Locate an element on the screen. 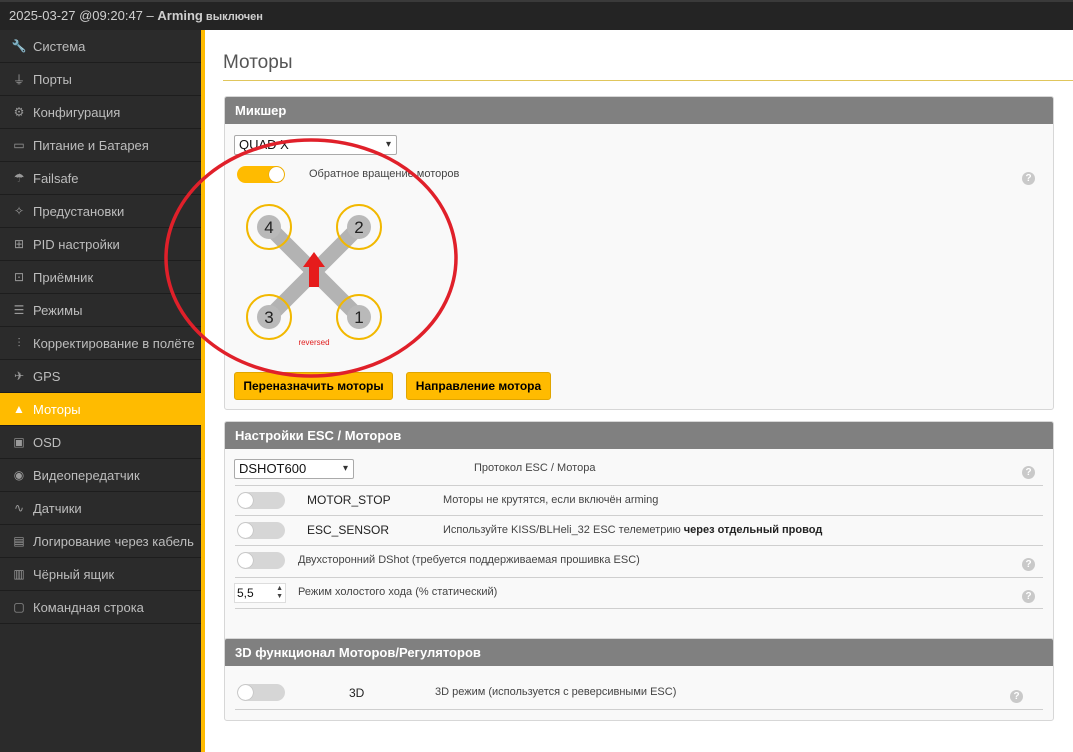  annotation-circle is located at coordinates (311, 258).